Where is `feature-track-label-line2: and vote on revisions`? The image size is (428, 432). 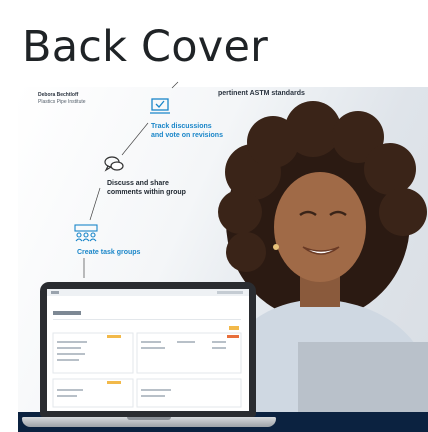
feature-track-label-line2: and vote on revisions is located at coordinates (187, 135).